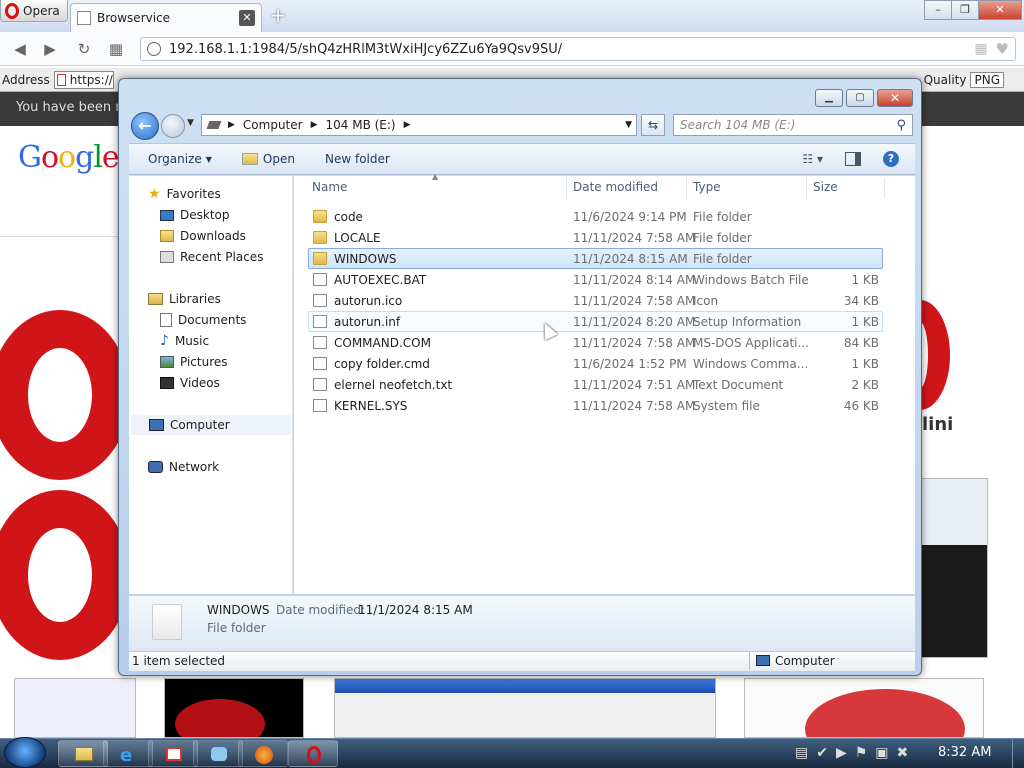 The width and height of the screenshot is (1024, 768). I want to click on nav-libraries: Libraries, so click(230, 299).